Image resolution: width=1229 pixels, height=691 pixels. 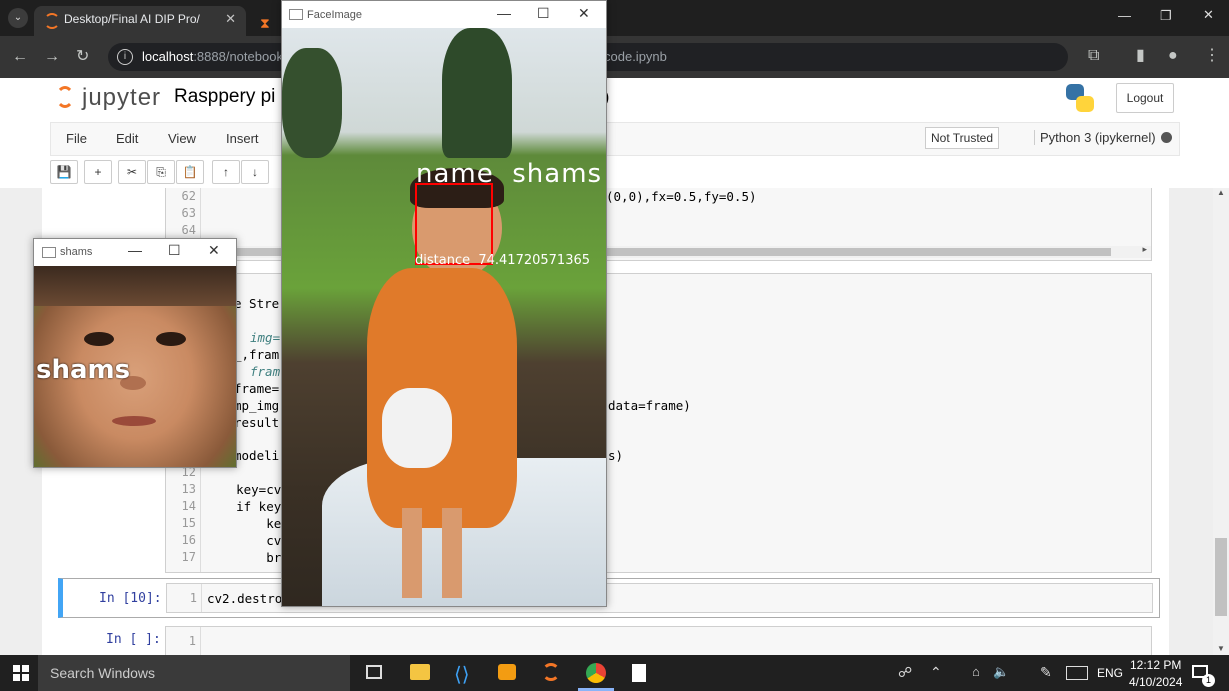 I want to click on browser-tab-strip: ⌄ Desktop/Final AI DIP Pro/ ✕ ⧗ — ❐ ✕, so click(x=614, y=18).